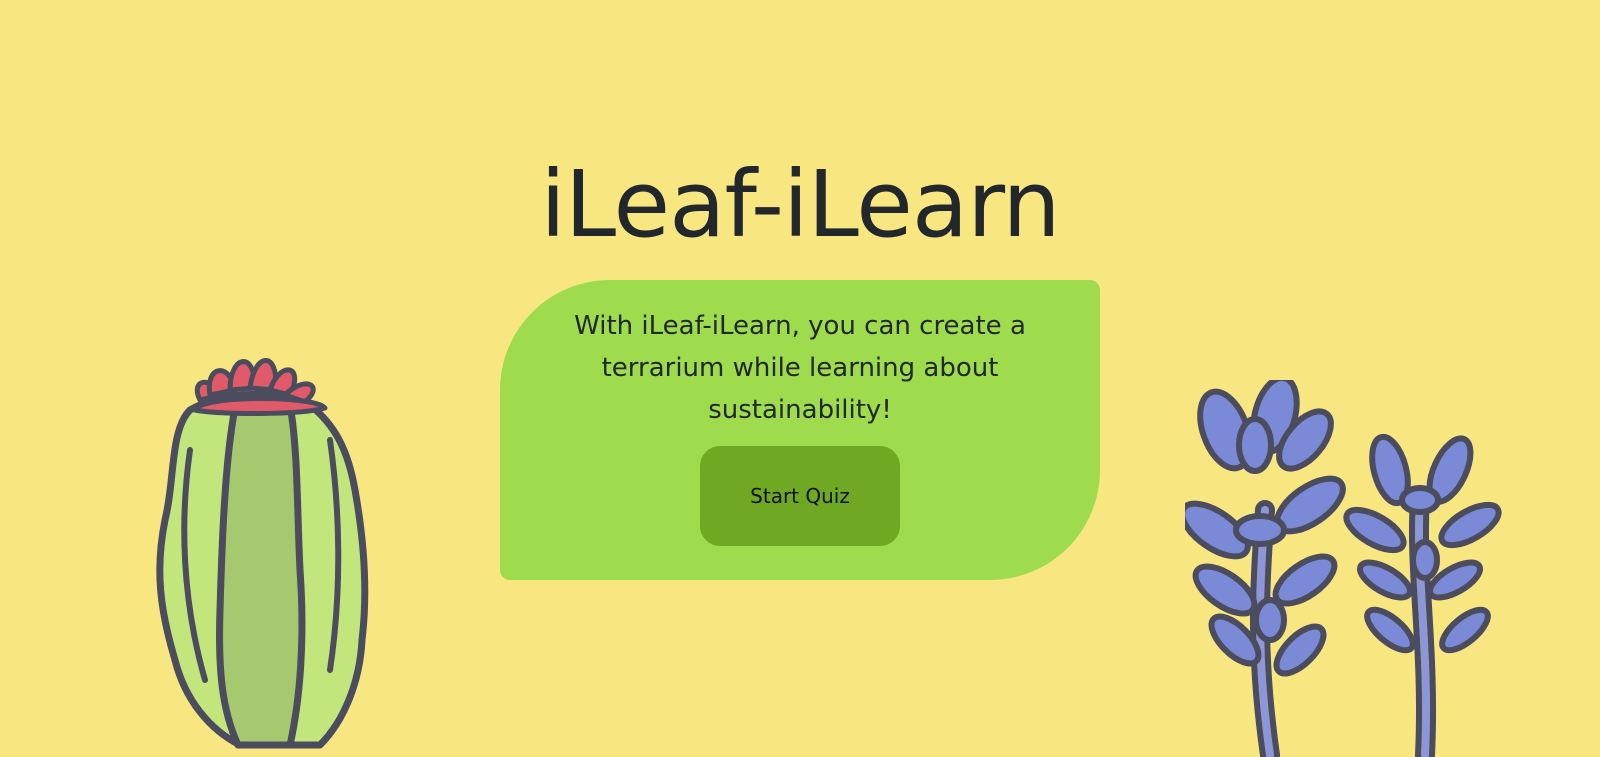 This screenshot has height=757, width=1600. What do you see at coordinates (800, 204) in the screenshot?
I see `page-title: iLeaf-iLearn` at bounding box center [800, 204].